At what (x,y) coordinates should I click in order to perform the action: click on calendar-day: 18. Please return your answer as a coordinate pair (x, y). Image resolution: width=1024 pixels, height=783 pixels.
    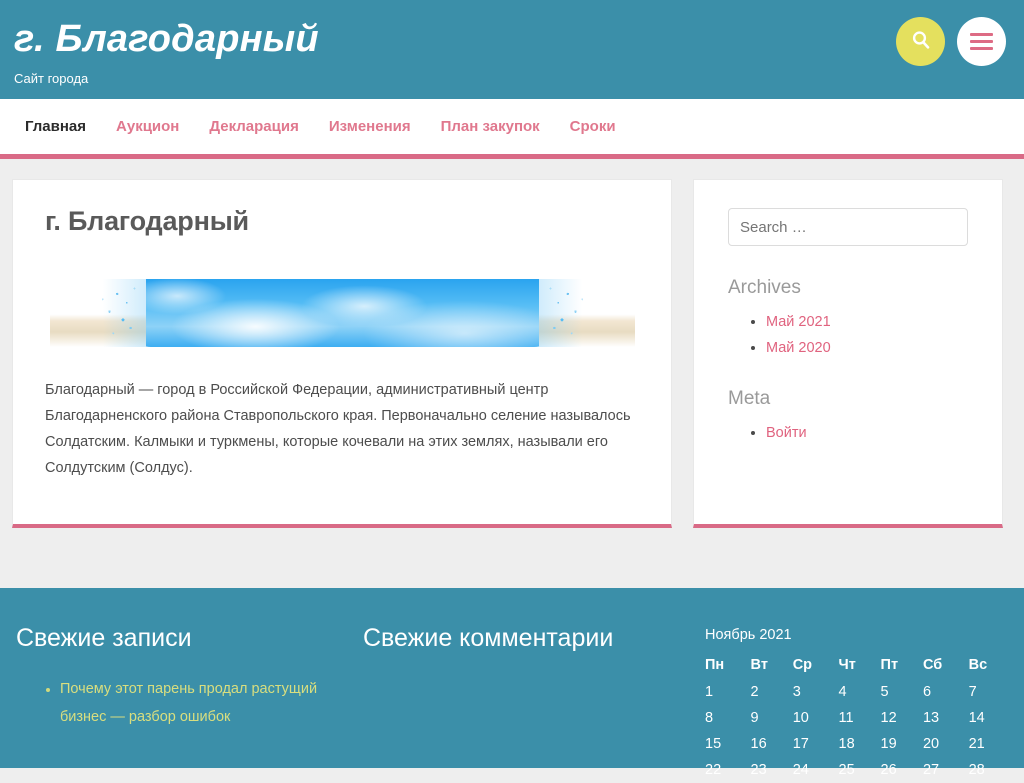
    Looking at the image, I should click on (846, 744).